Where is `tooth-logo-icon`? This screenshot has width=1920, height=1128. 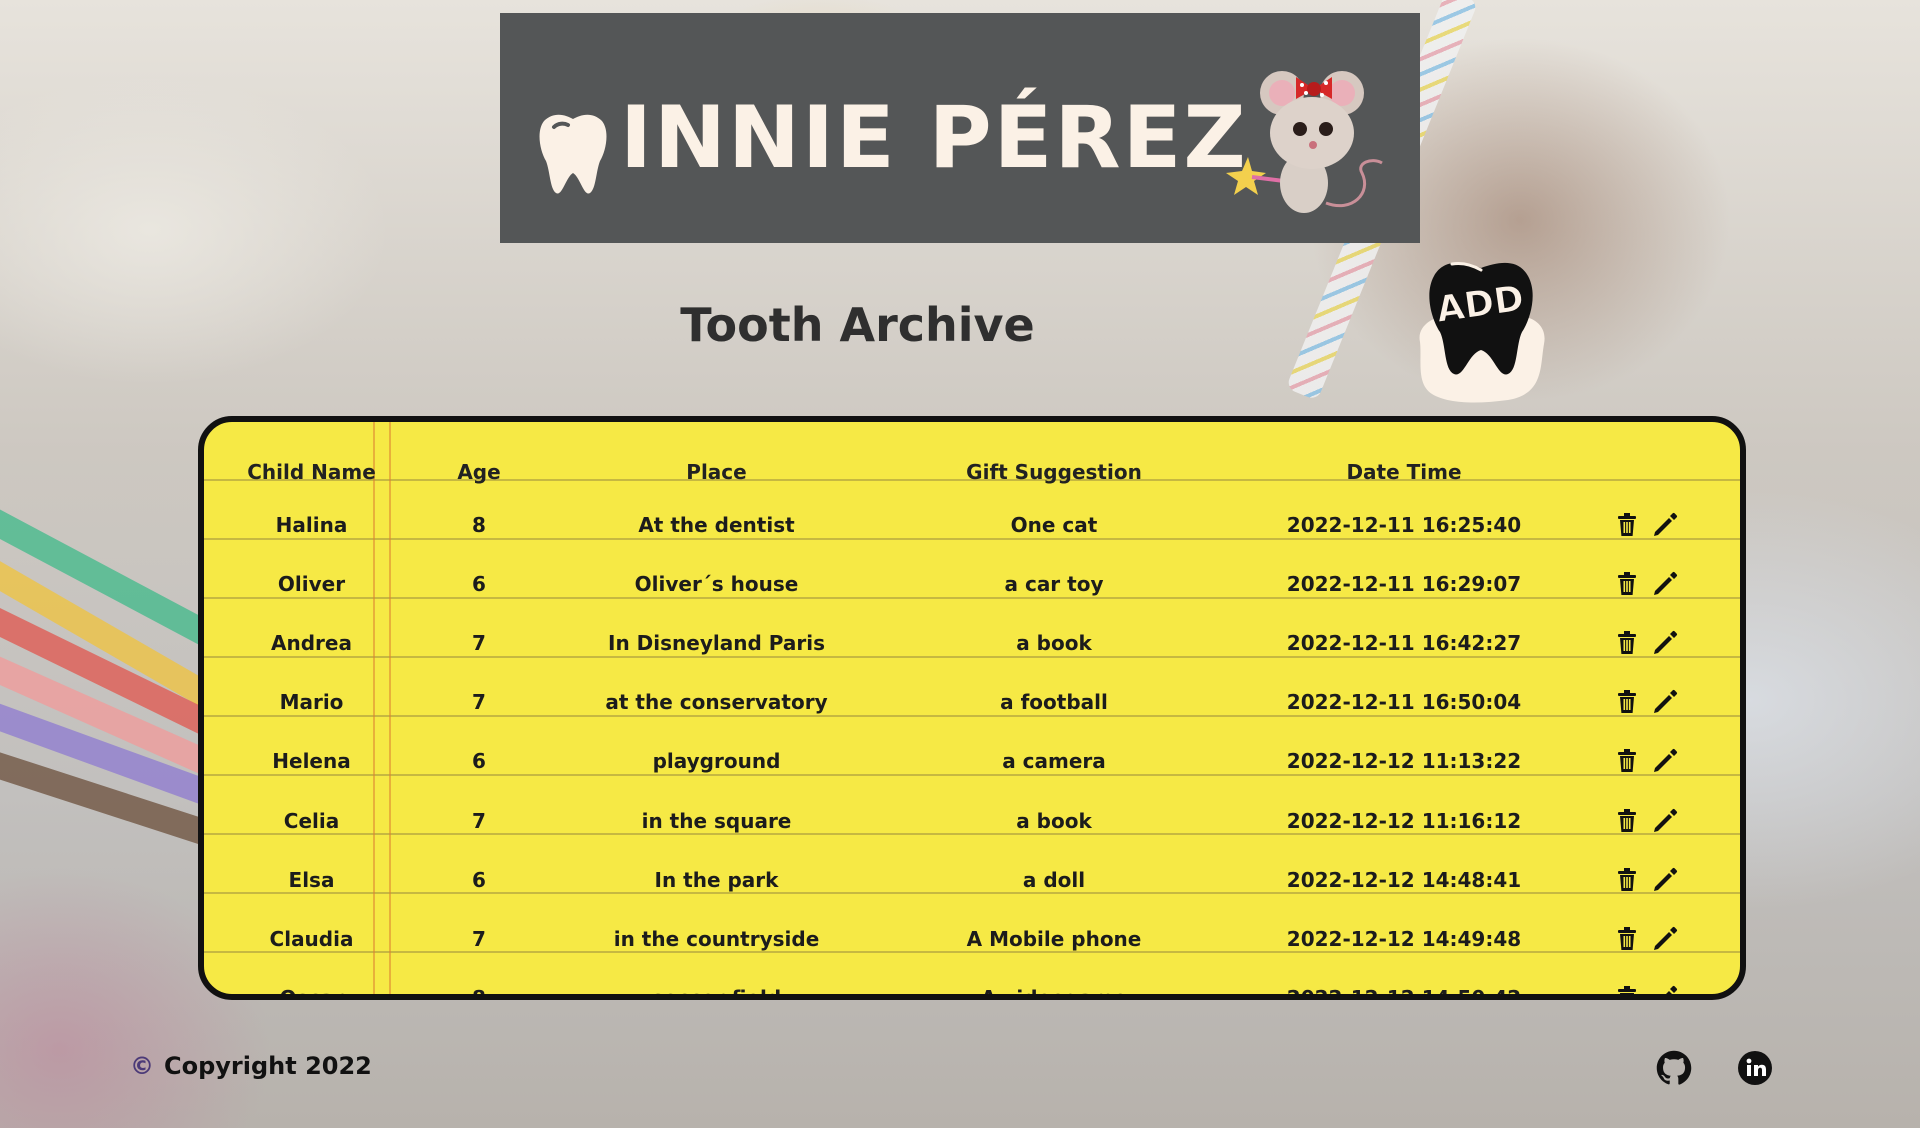
tooth-logo-icon is located at coordinates (573, 154).